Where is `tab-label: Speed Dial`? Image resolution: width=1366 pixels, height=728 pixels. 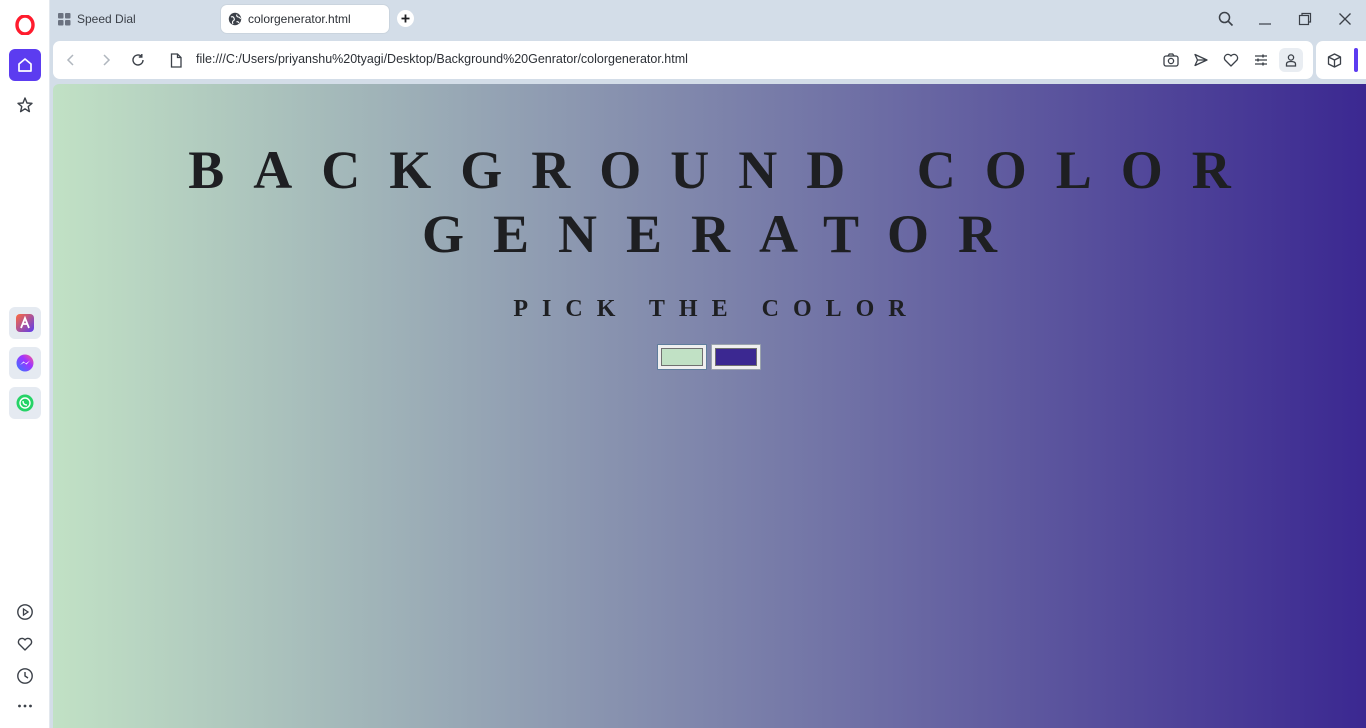 tab-label: Speed Dial is located at coordinates (106, 19).